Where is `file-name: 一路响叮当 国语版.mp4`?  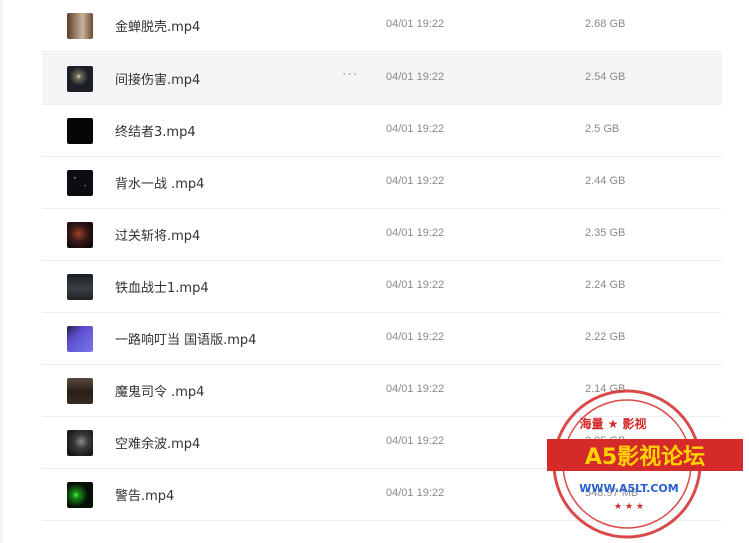
file-name: 一路响叮当 国语版.mp4 is located at coordinates (185, 338).